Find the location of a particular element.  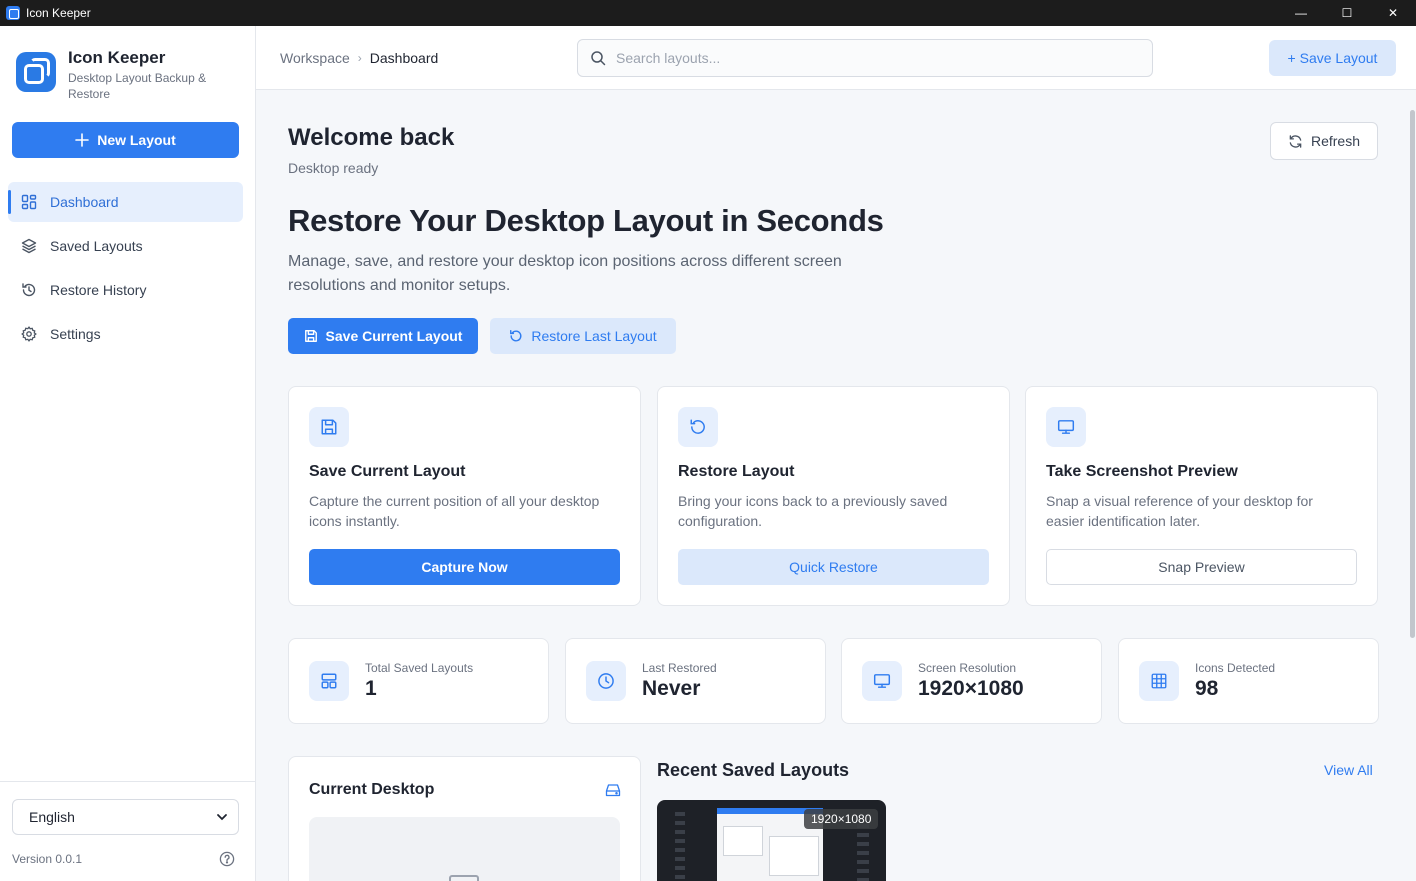

stat-screen-resolution: Screen Resolution 1920×1080 is located at coordinates (971, 681).